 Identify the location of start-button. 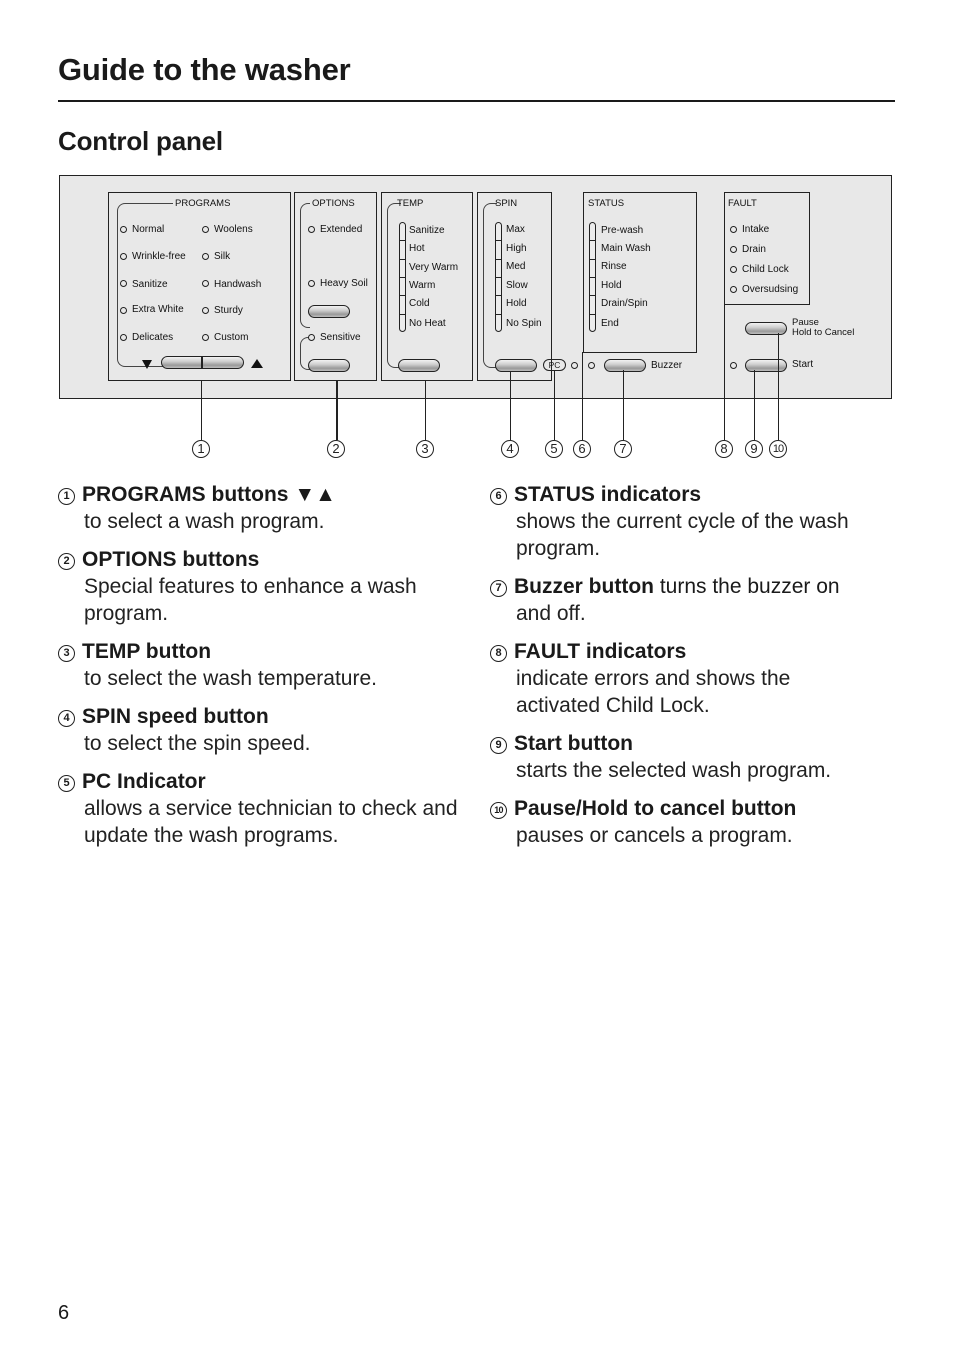
(766, 365).